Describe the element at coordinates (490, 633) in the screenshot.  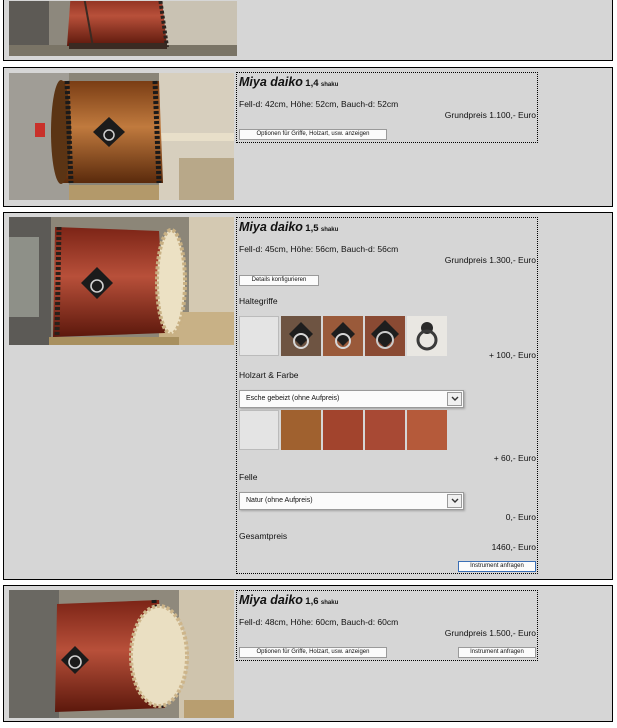
I see `base-price: Grundpreis 1.500,- Euro` at that location.